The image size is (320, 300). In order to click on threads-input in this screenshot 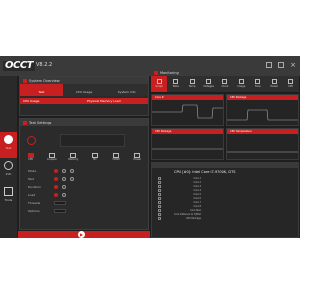, I will do `click(60, 203)`.